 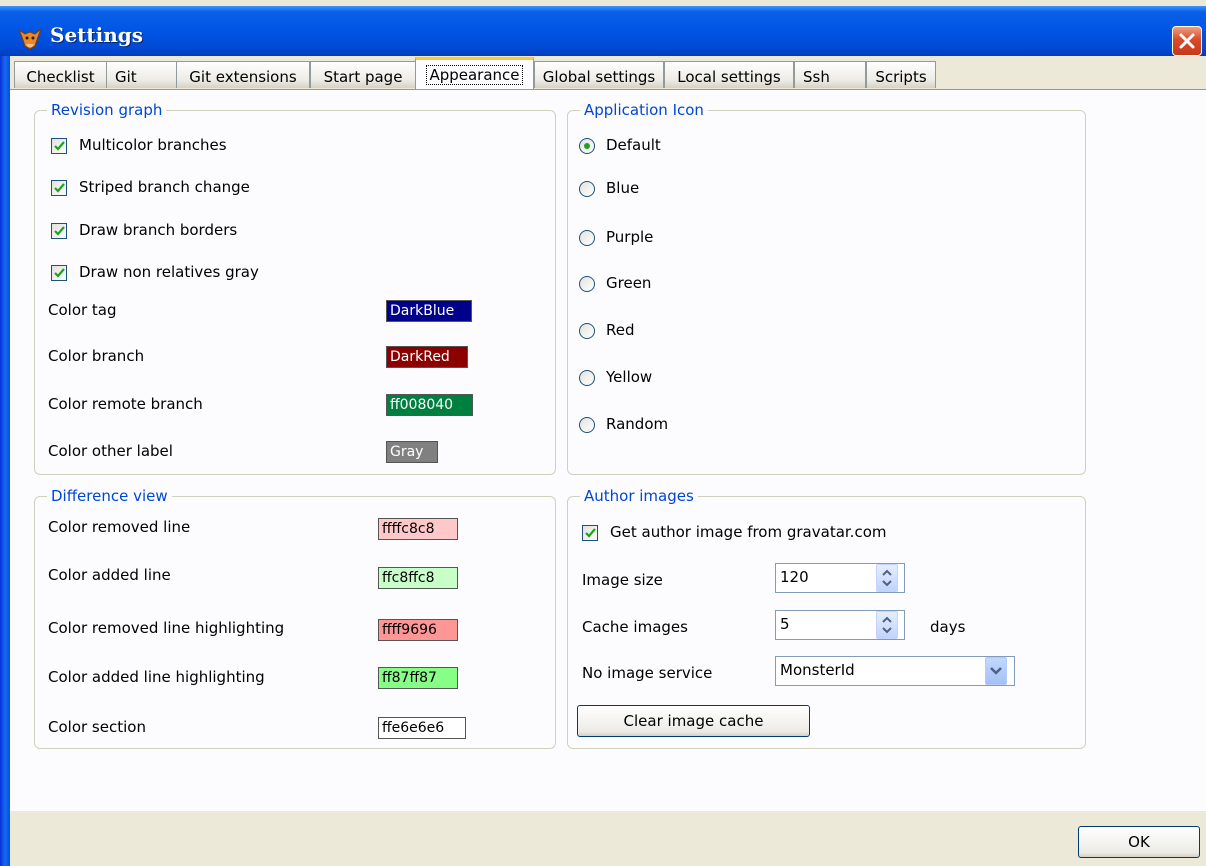 I want to click on color-added-line-highlighting-label: Color added line highlighting, so click(x=156, y=677).